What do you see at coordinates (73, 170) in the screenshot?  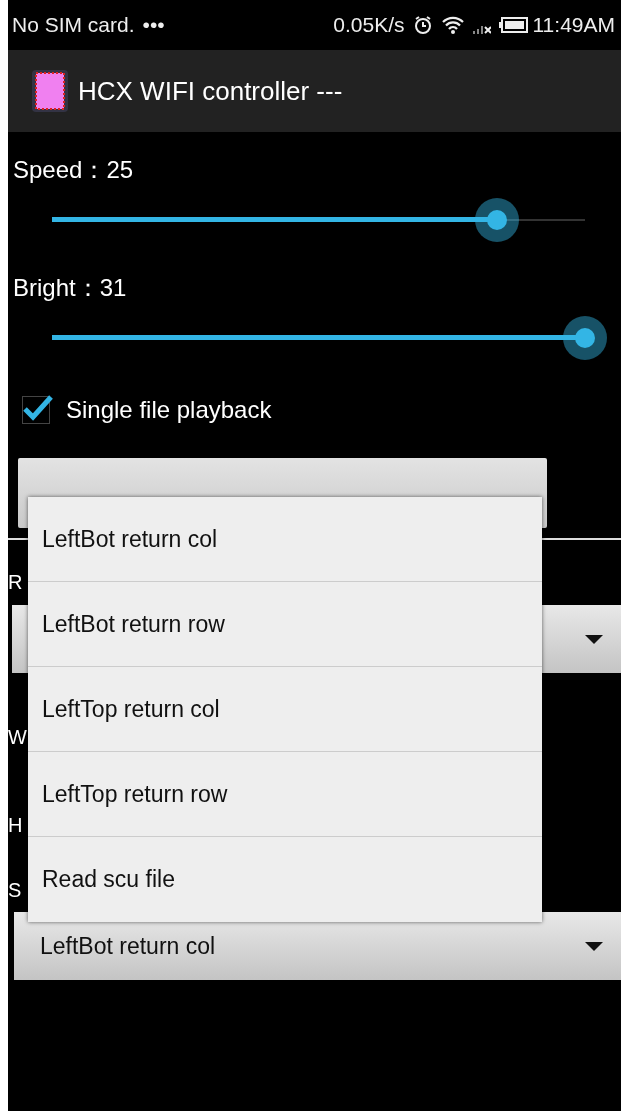 I see `slider-label: Speed：25` at bounding box center [73, 170].